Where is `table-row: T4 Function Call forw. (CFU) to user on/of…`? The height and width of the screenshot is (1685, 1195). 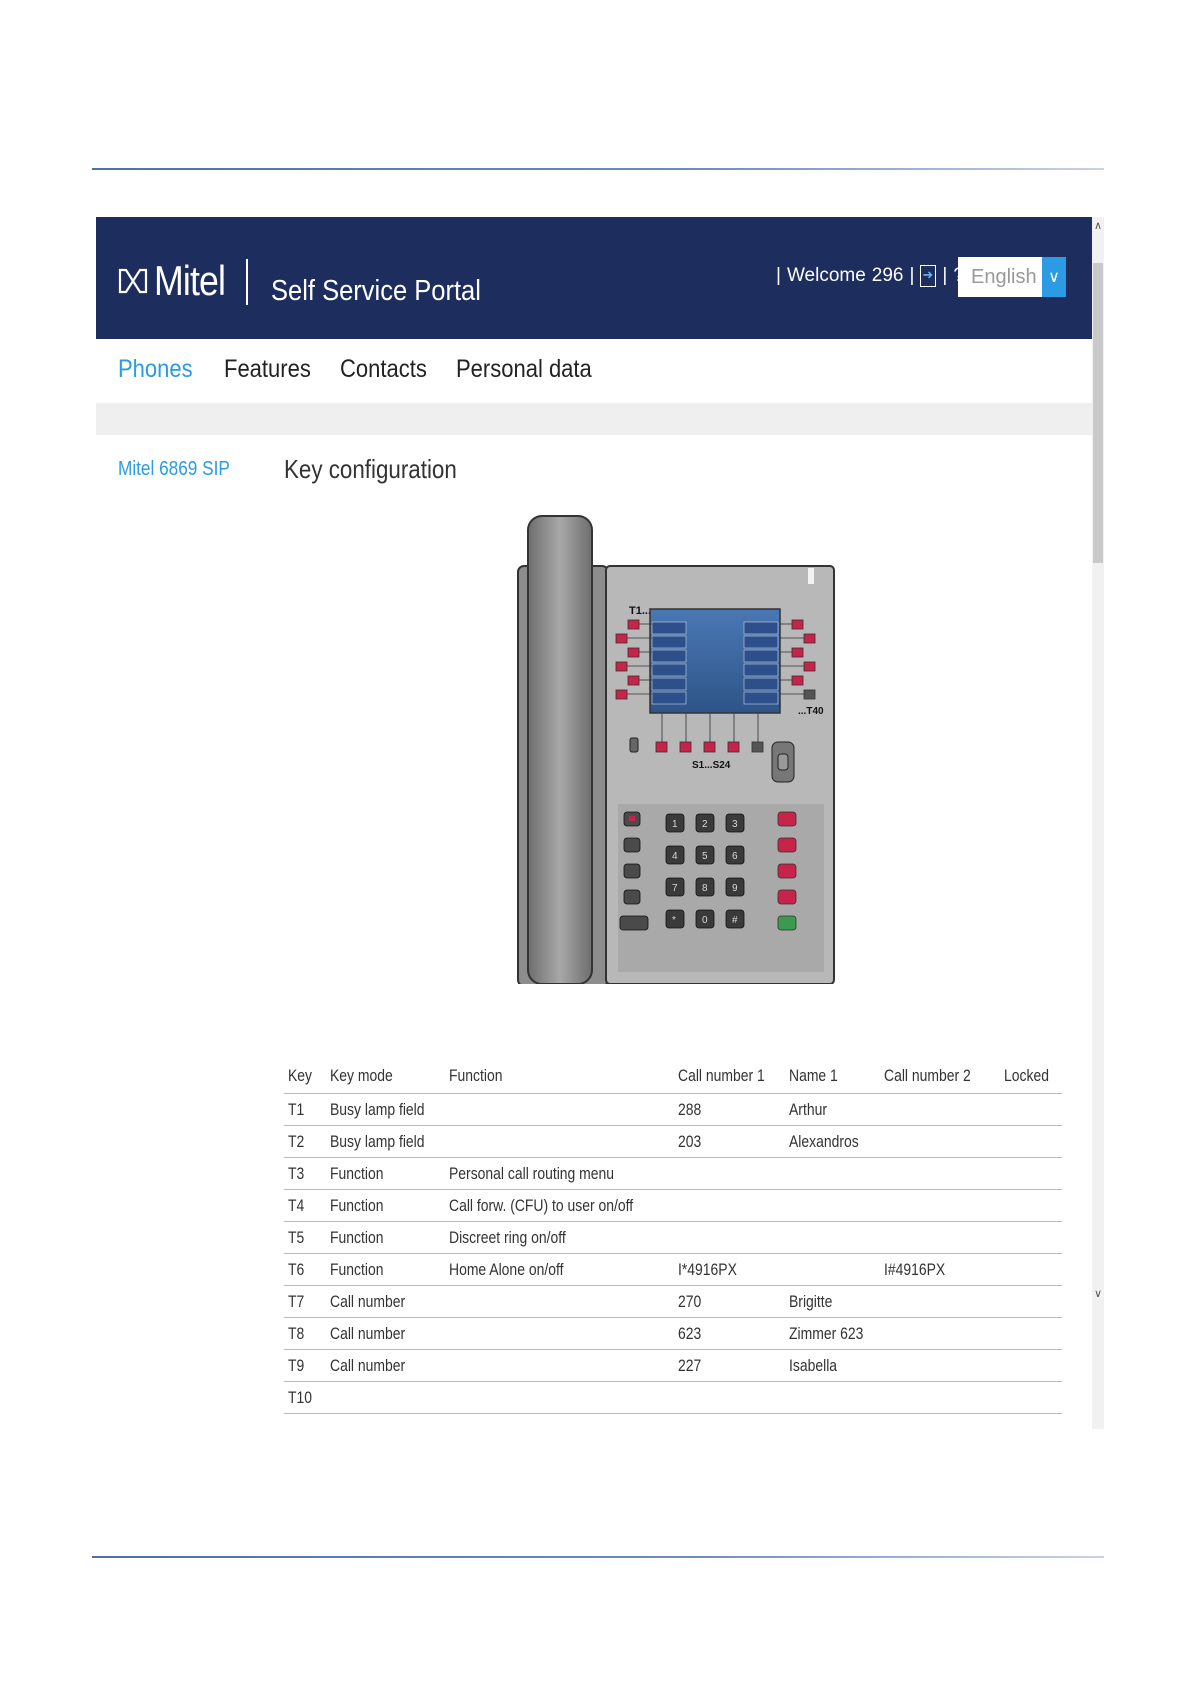
table-row: T4 Function Call forw. (CFU) to user on/of… is located at coordinates (673, 1205).